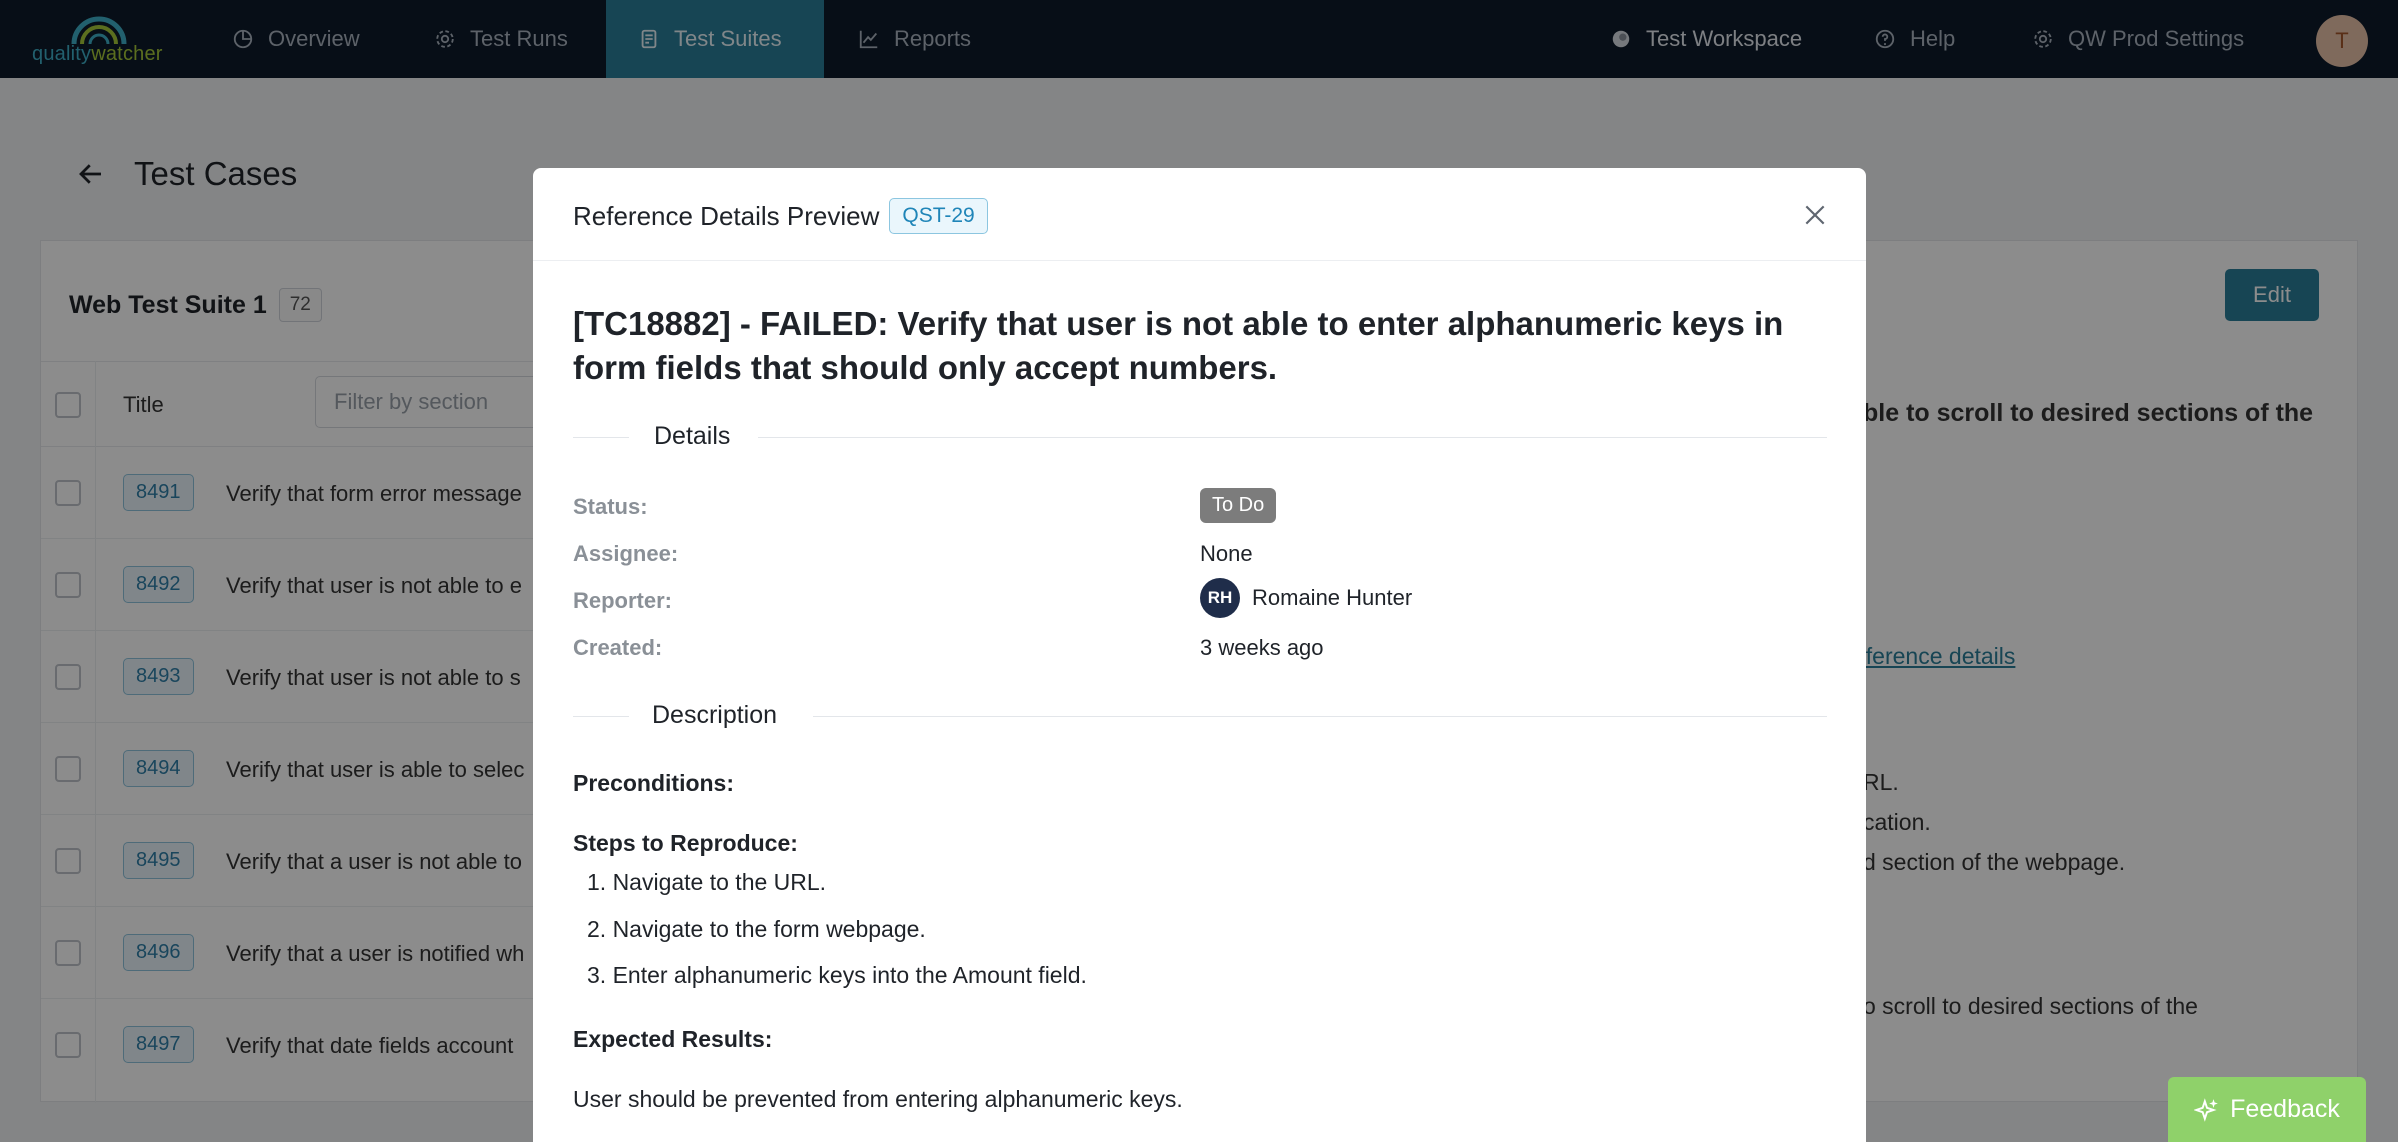 Image resolution: width=2398 pixels, height=1142 pixels. I want to click on sparkle-icon, so click(2206, 1109).